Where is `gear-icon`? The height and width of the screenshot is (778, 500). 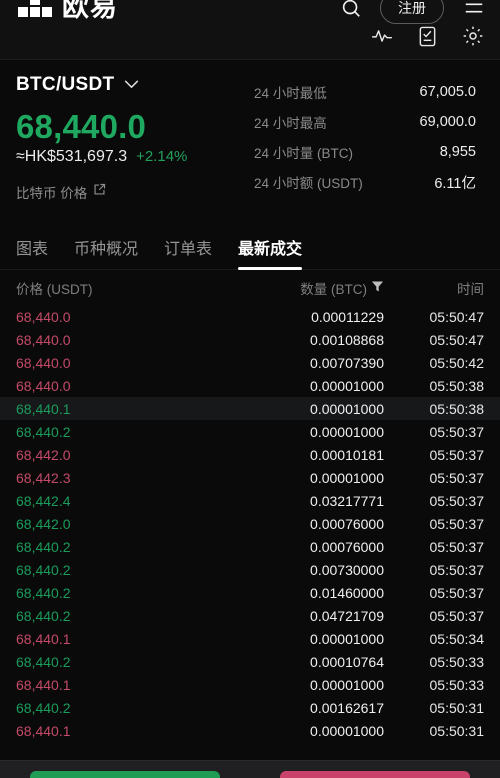 gear-icon is located at coordinates (473, 36).